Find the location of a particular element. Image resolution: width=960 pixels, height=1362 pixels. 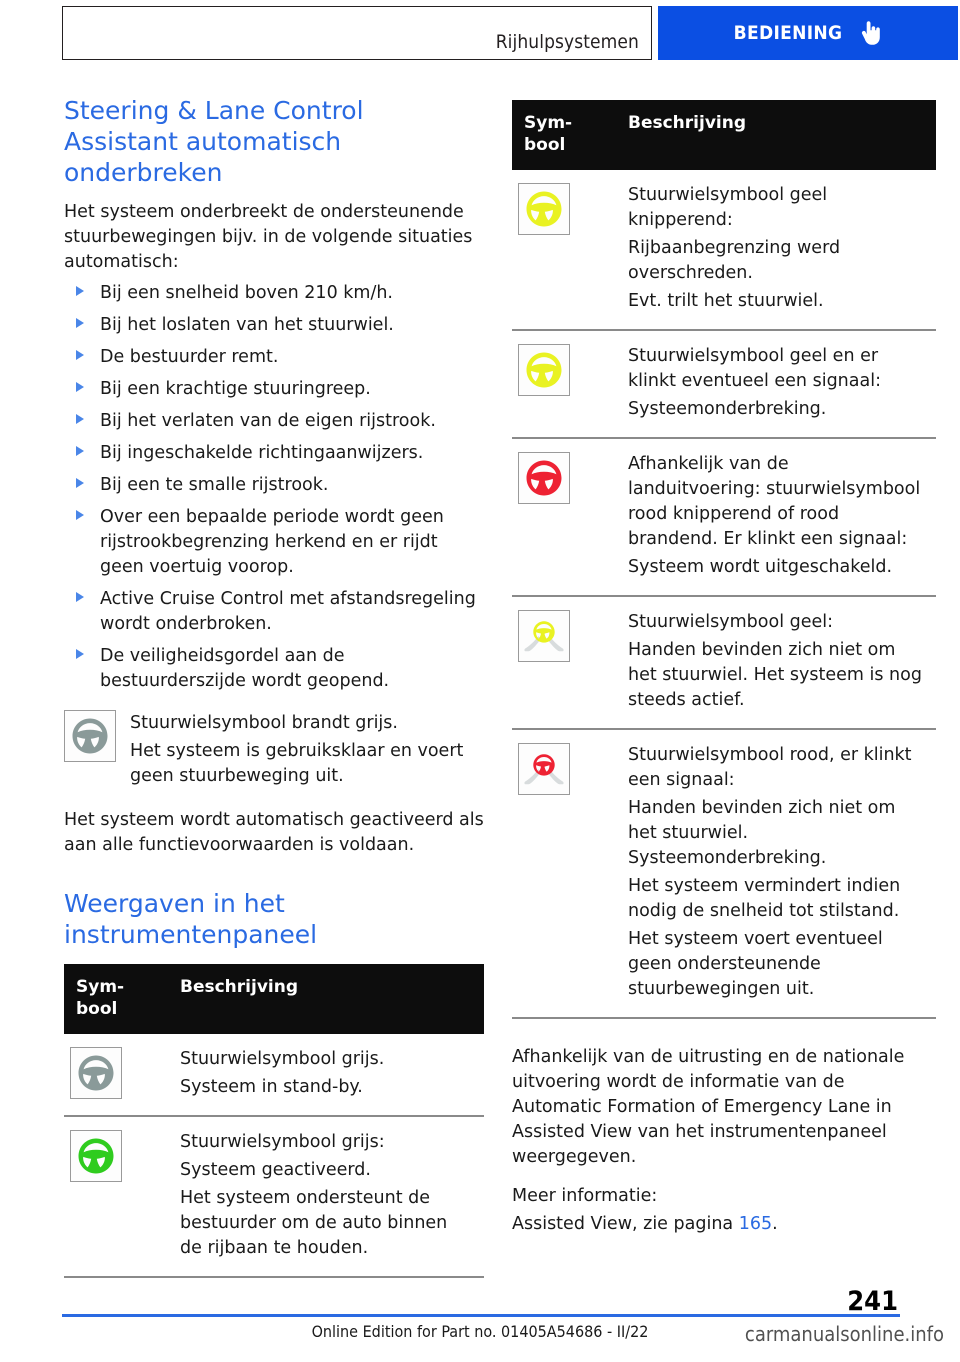

list-item: Bij het loslaten van het stuurwiel. is located at coordinates (274, 325).